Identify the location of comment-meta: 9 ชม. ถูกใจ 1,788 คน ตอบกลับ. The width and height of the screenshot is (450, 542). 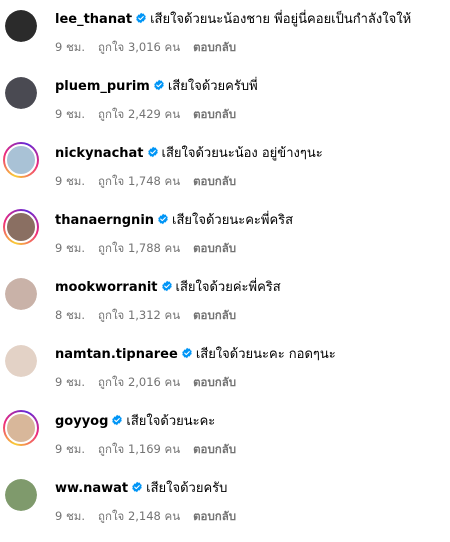
(152, 248).